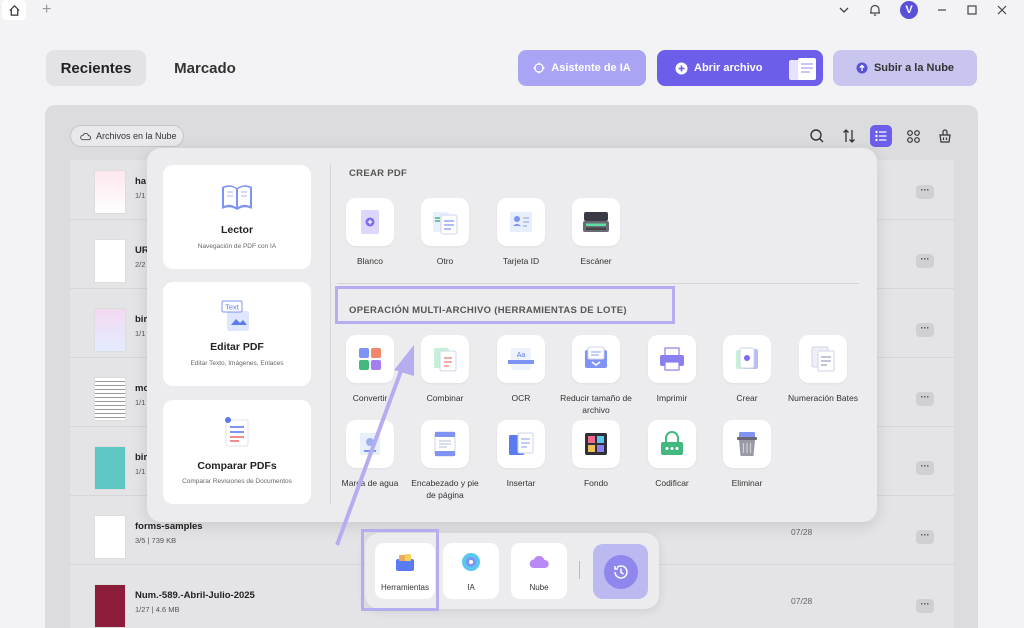 The width and height of the screenshot is (1024, 628). I want to click on tool-id-card: Tarjeta ID, so click(521, 232).